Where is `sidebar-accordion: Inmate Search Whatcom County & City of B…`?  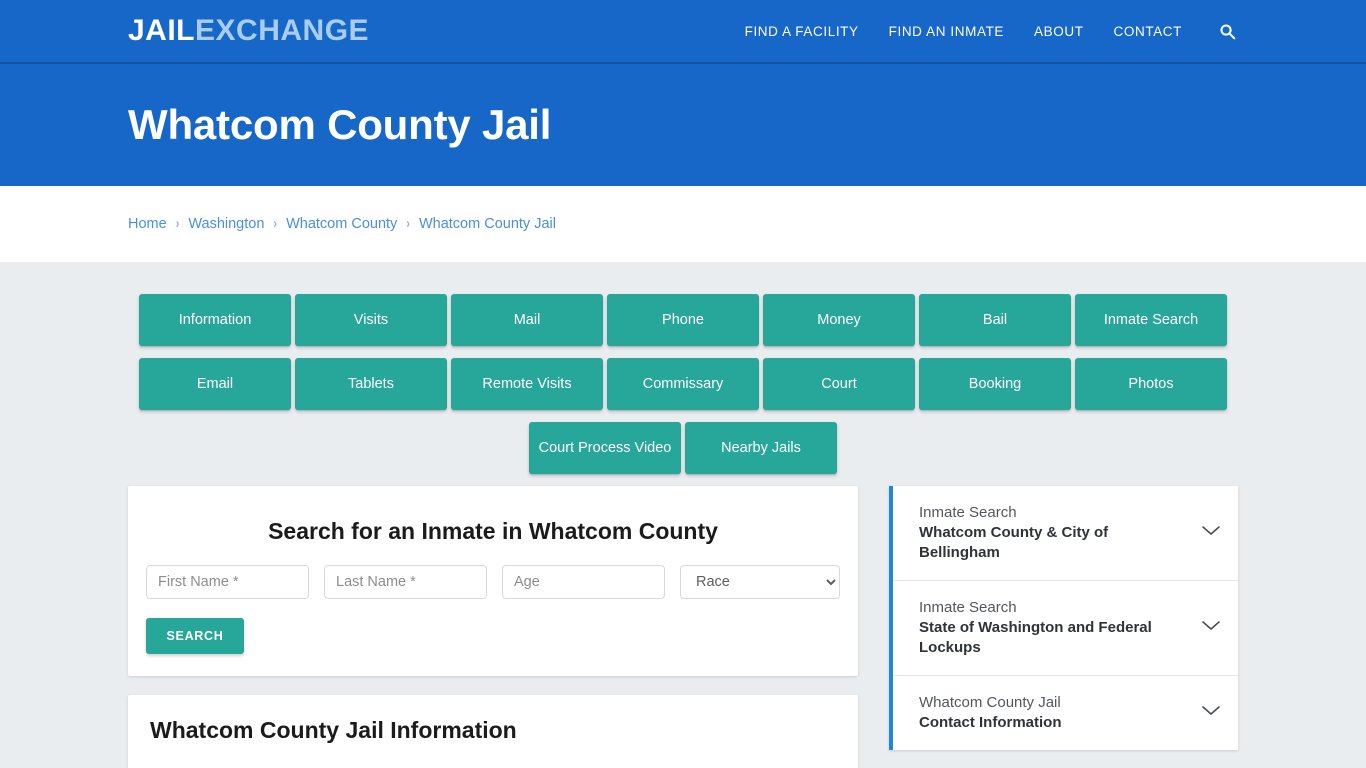
sidebar-accordion: Inmate Search Whatcom County & City of B… is located at coordinates (1063, 618).